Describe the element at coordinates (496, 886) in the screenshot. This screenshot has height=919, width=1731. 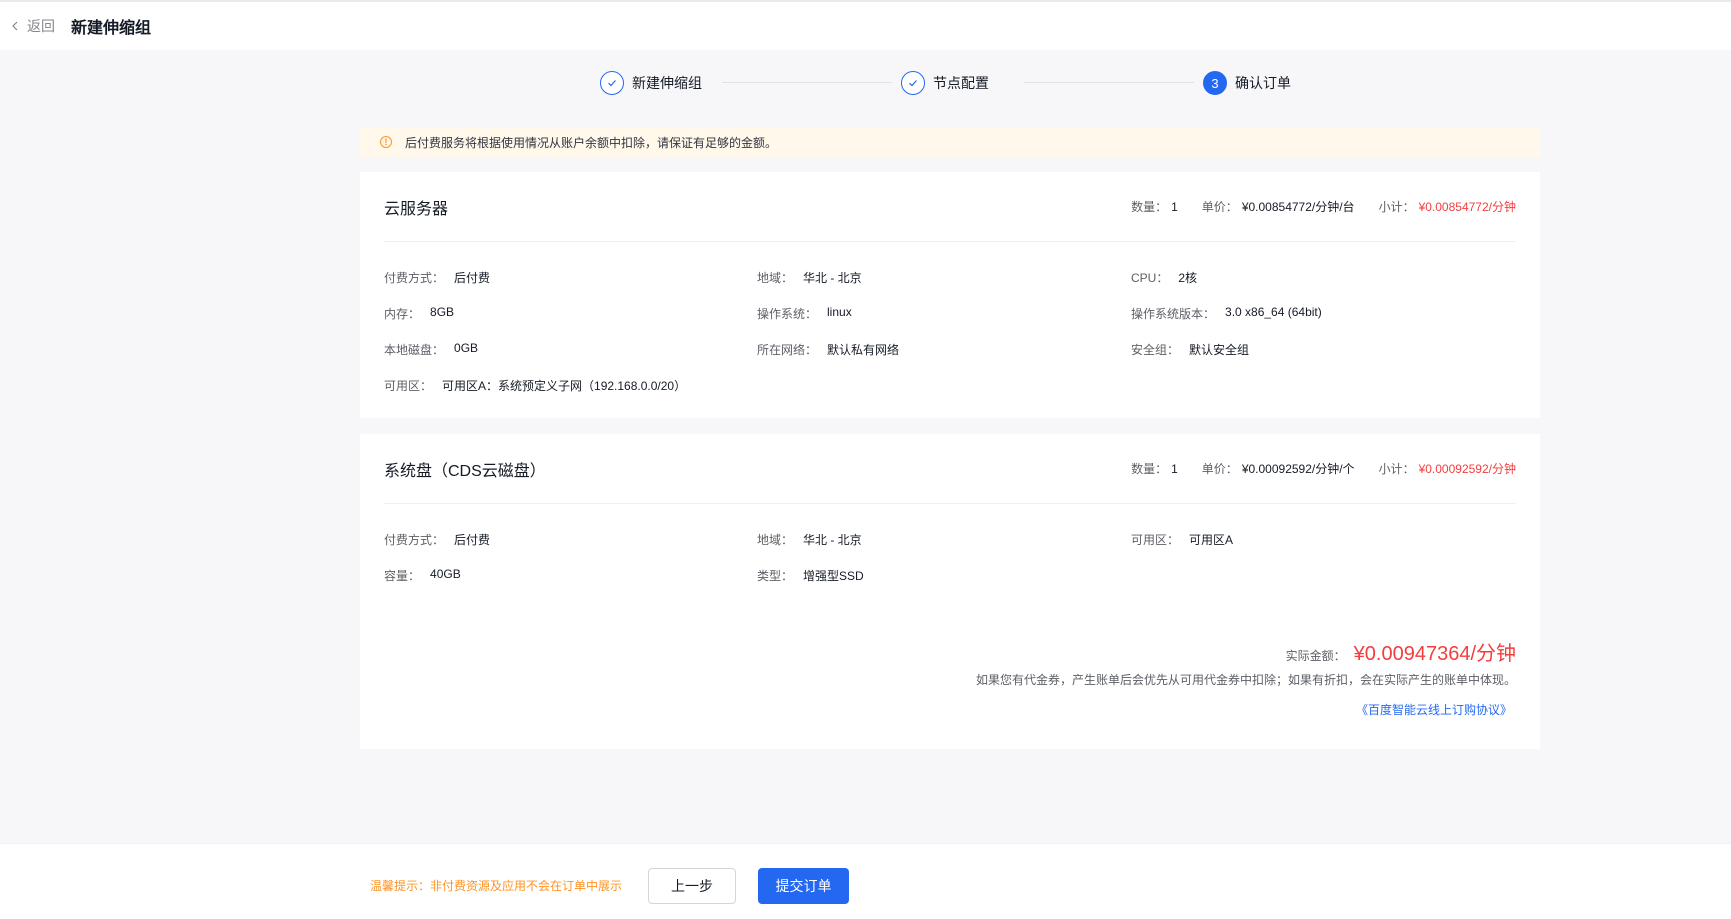
I see `footer-tip: 温馨提示：非付费资源及应用不会在订单中展示` at that location.